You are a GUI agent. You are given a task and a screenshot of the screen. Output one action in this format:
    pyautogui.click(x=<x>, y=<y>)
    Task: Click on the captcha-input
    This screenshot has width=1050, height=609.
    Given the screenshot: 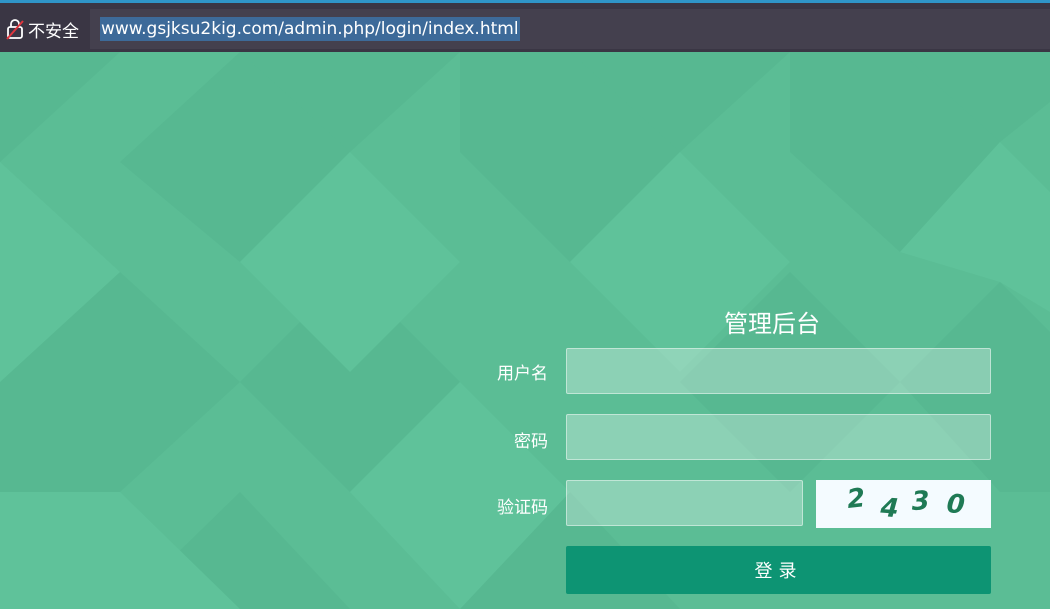 What is the action you would take?
    pyautogui.click(x=684, y=503)
    